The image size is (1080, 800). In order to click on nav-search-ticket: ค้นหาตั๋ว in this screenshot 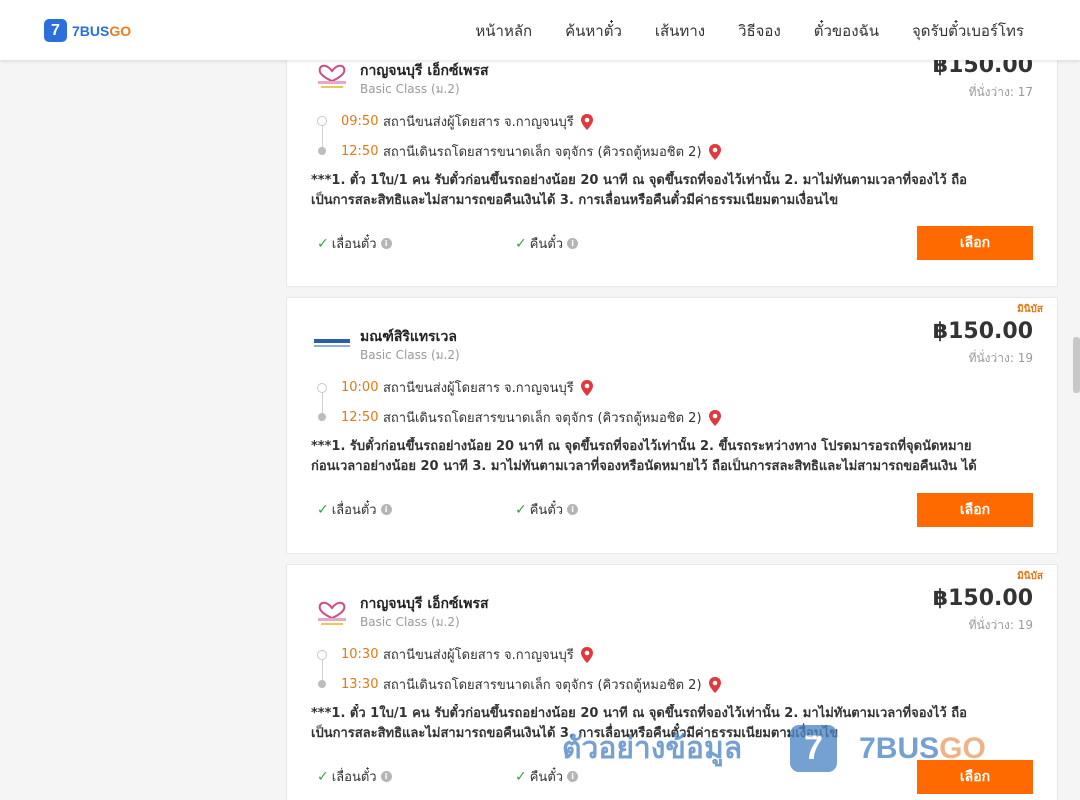, I will do `click(593, 31)`.